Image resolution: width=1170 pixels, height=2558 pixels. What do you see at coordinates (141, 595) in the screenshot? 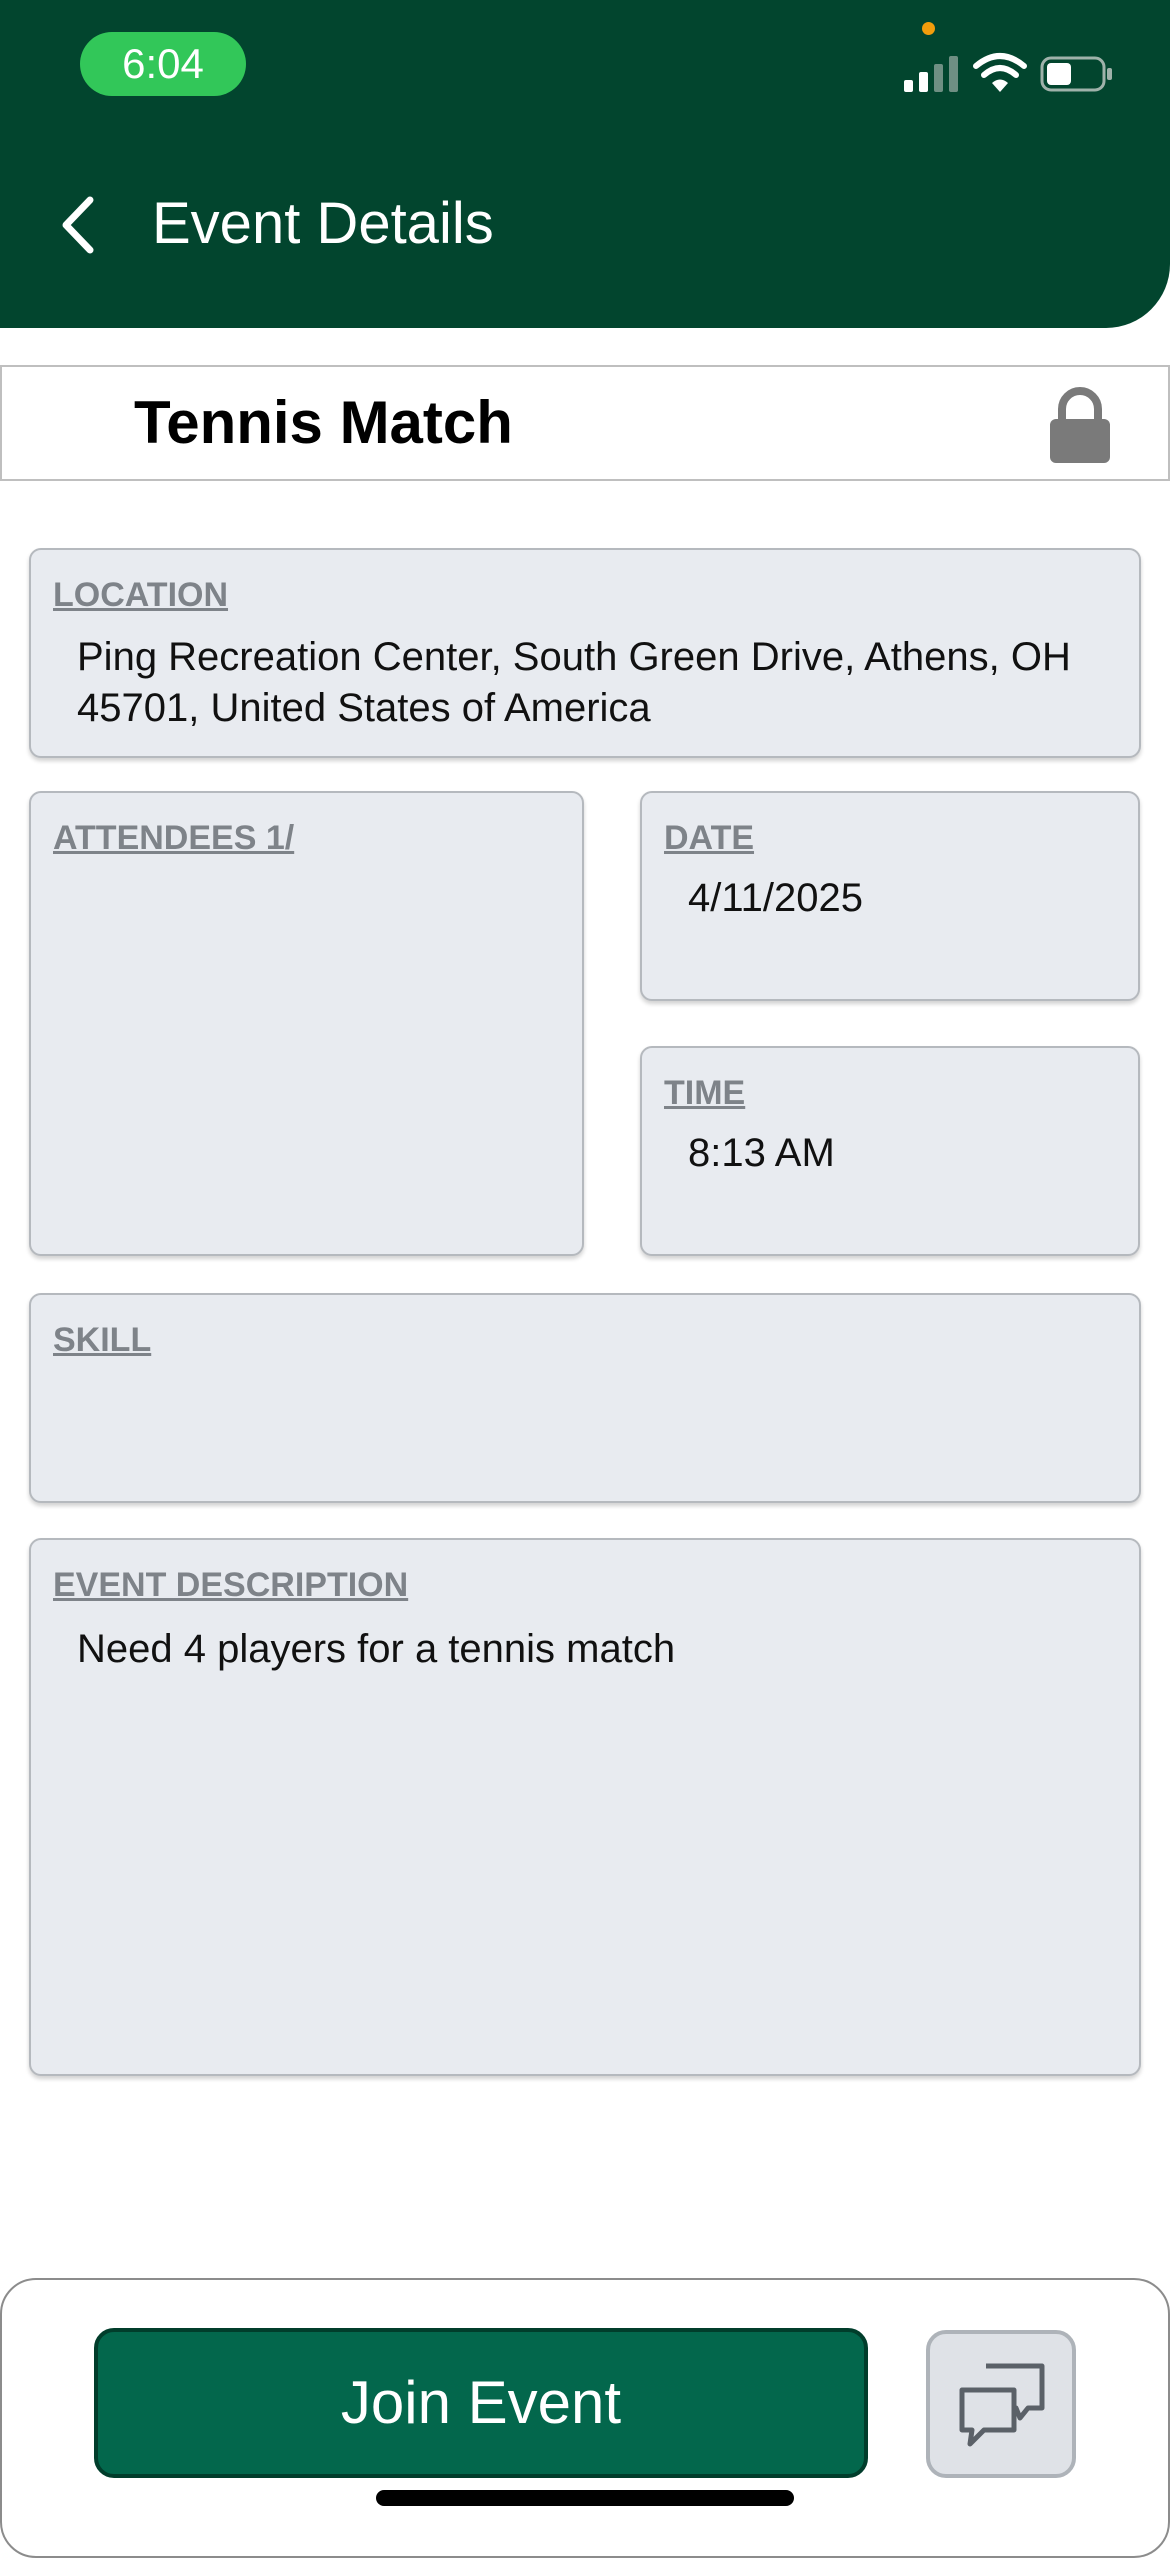
I see `location-label: LOCATION` at bounding box center [141, 595].